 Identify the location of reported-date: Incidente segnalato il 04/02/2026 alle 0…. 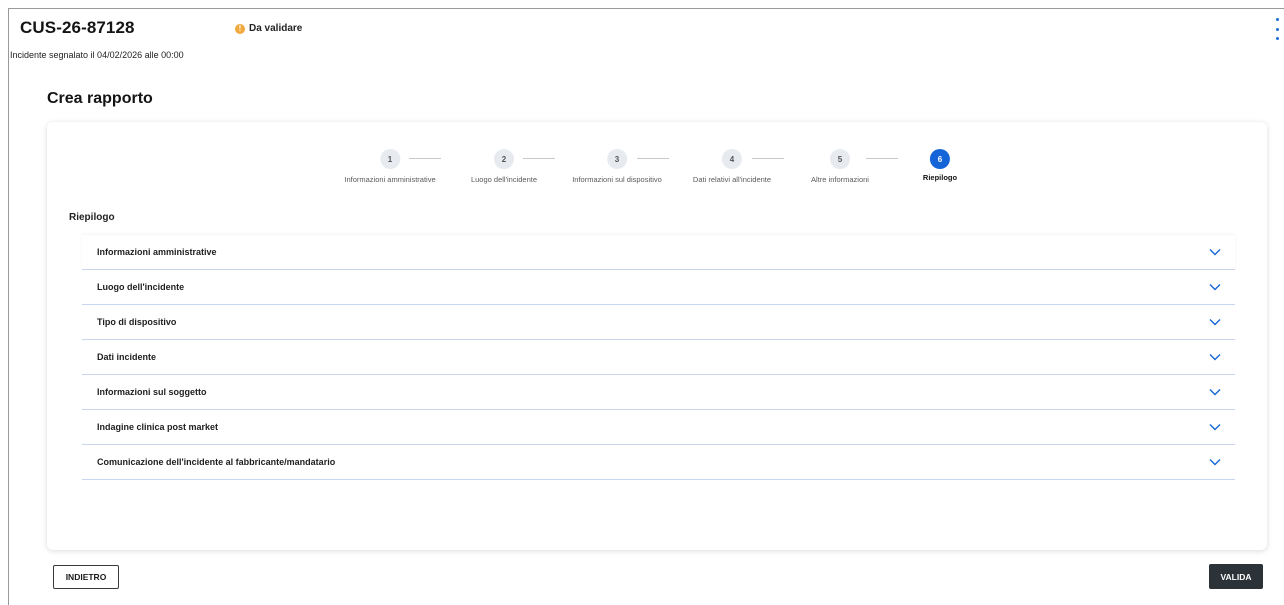
(97, 55).